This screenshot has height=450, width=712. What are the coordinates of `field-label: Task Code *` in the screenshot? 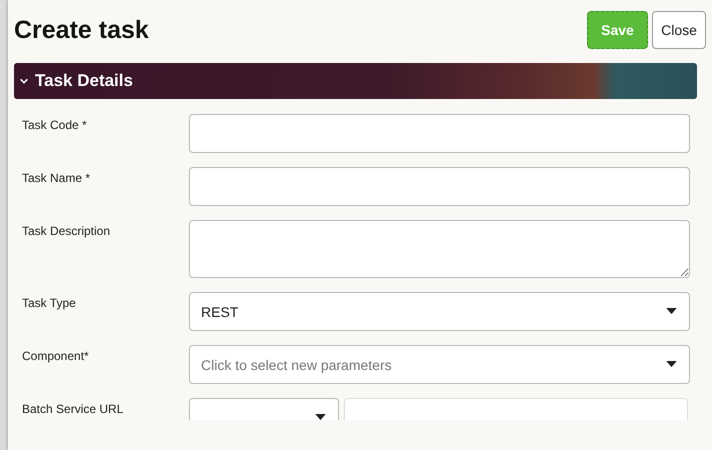 It's located at (55, 124).